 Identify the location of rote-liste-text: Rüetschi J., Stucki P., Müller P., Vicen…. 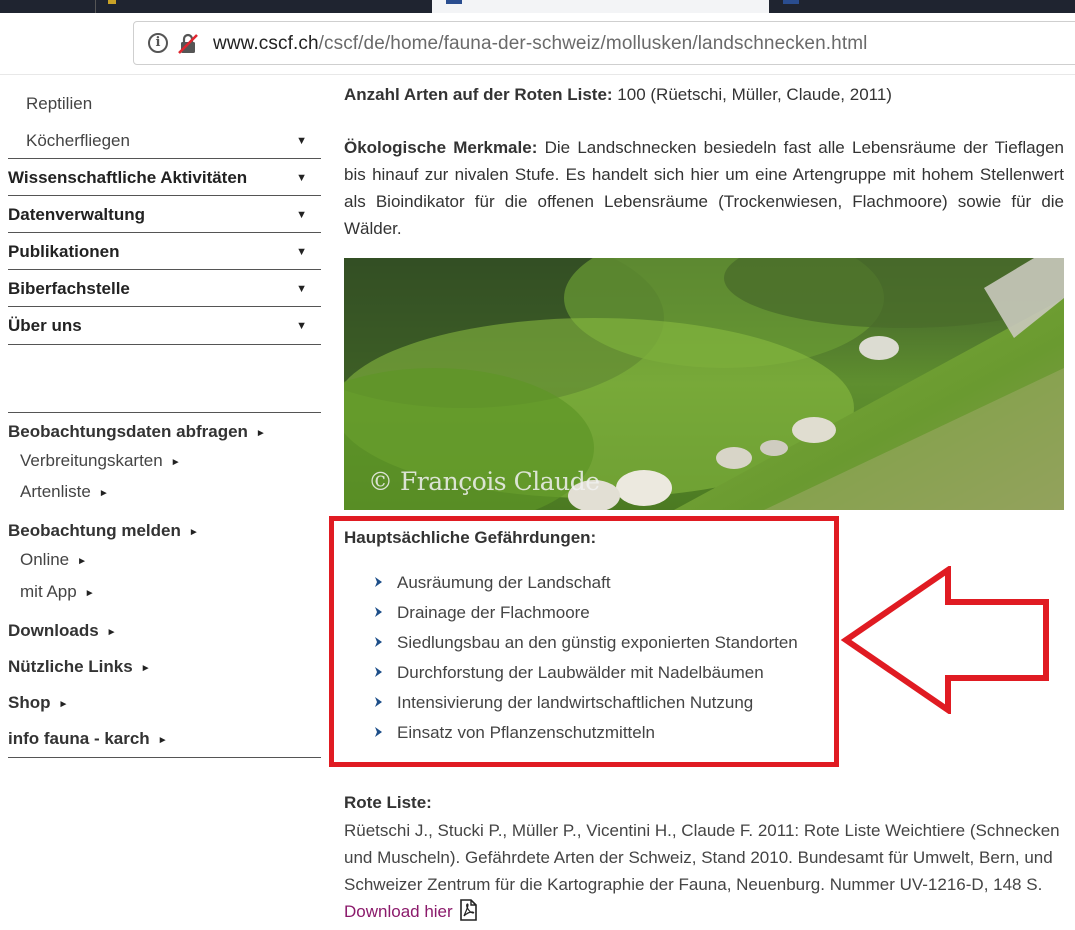
(704, 871).